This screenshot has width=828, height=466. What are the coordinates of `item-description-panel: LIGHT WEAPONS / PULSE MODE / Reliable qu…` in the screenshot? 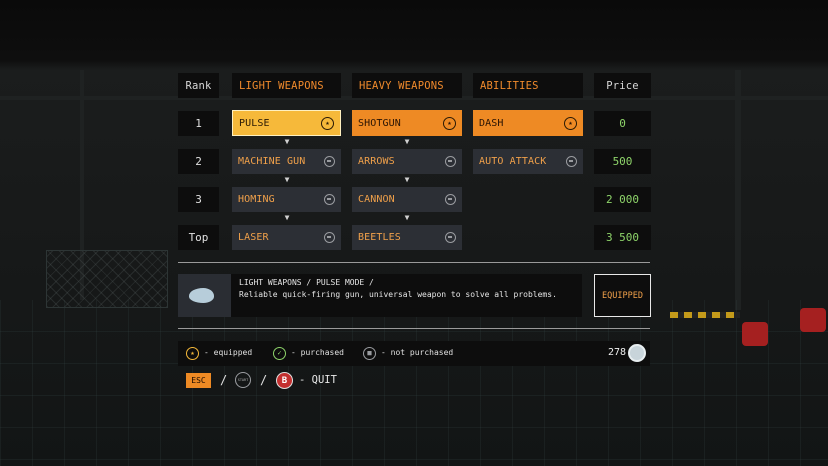 It's located at (380, 295).